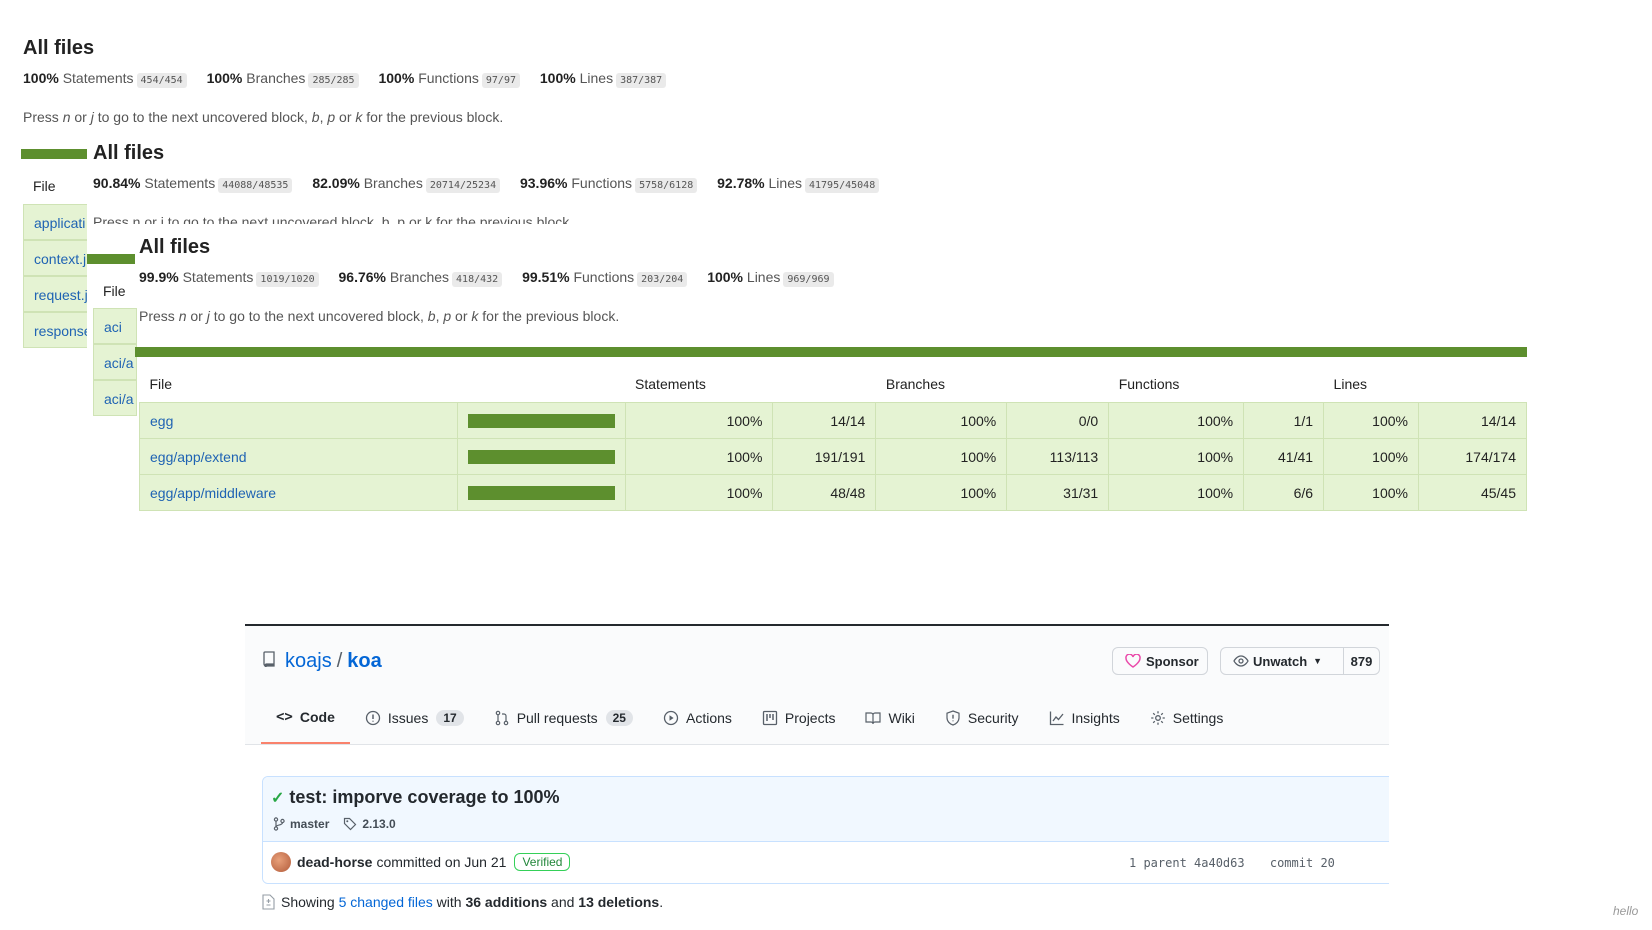  I want to click on commit-shas: 1 parent 4a40d63 commit 20, so click(1232, 863).